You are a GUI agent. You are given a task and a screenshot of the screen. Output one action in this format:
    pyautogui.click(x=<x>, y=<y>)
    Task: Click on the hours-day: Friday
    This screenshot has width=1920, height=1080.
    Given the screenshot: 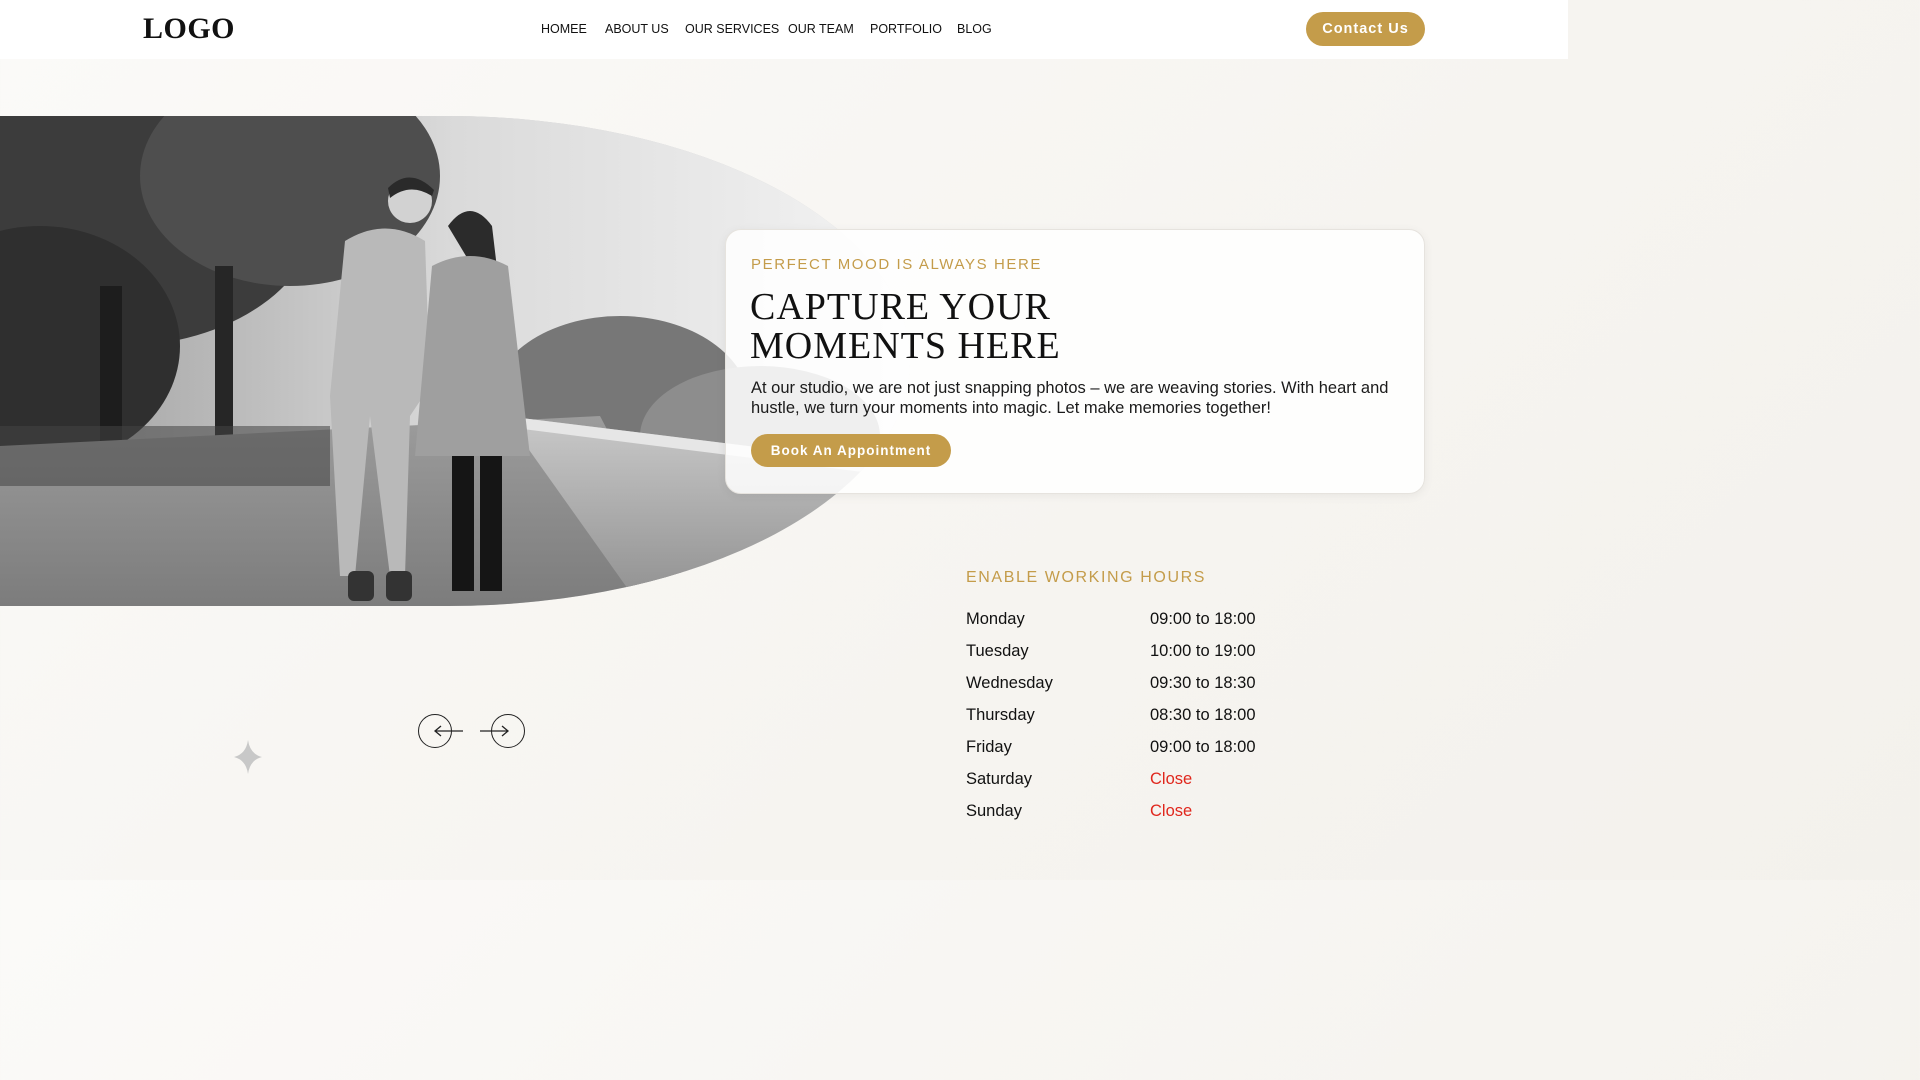 What is the action you would take?
    pyautogui.click(x=989, y=747)
    